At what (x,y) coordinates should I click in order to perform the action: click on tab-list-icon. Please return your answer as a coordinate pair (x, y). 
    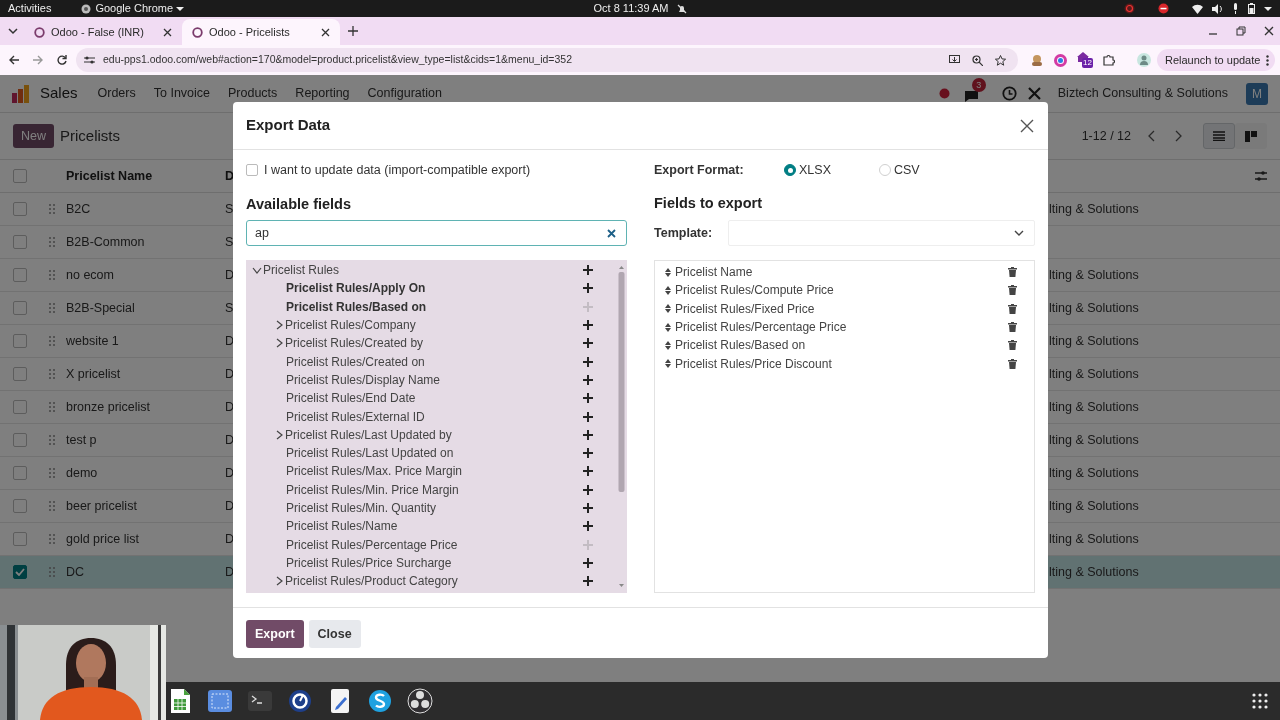
    Looking at the image, I should click on (13, 31).